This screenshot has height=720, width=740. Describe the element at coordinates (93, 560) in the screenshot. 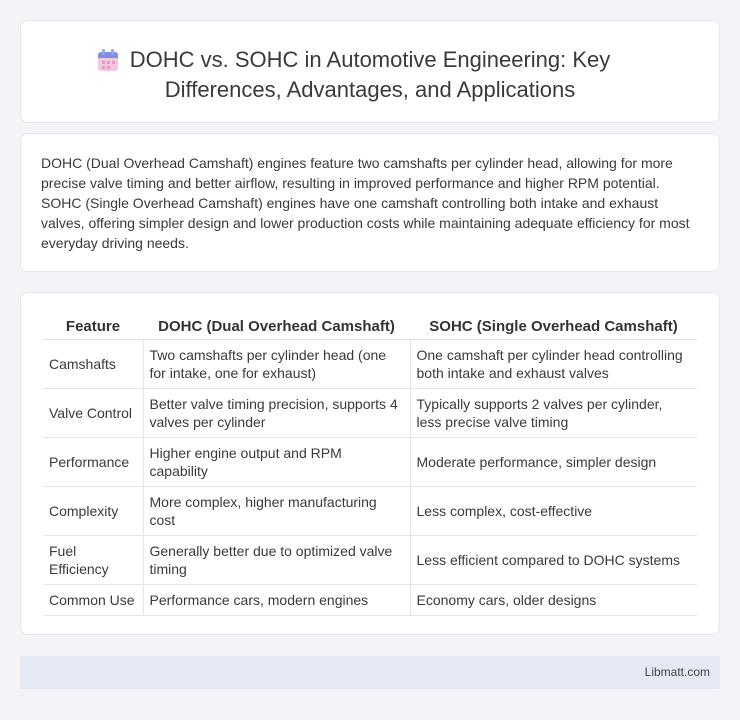

I see `feature-cell: Fuel Efficiency` at that location.